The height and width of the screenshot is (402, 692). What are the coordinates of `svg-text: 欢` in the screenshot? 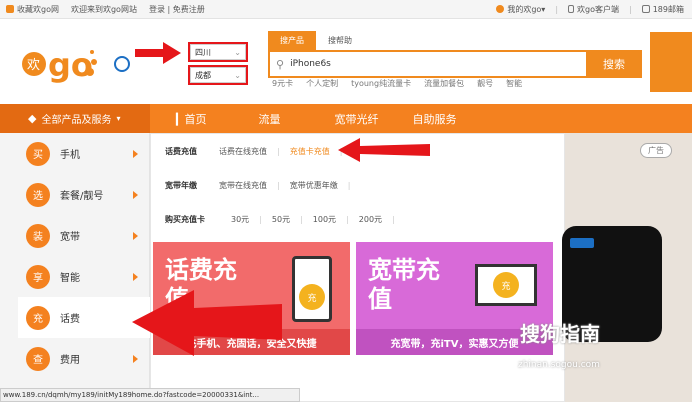 It's located at (33, 65).